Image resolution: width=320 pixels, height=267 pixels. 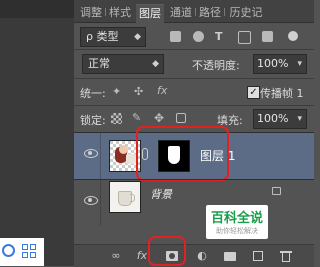 What do you see at coordinates (210, 13) in the screenshot?
I see `tab-paths: 路径` at bounding box center [210, 13].